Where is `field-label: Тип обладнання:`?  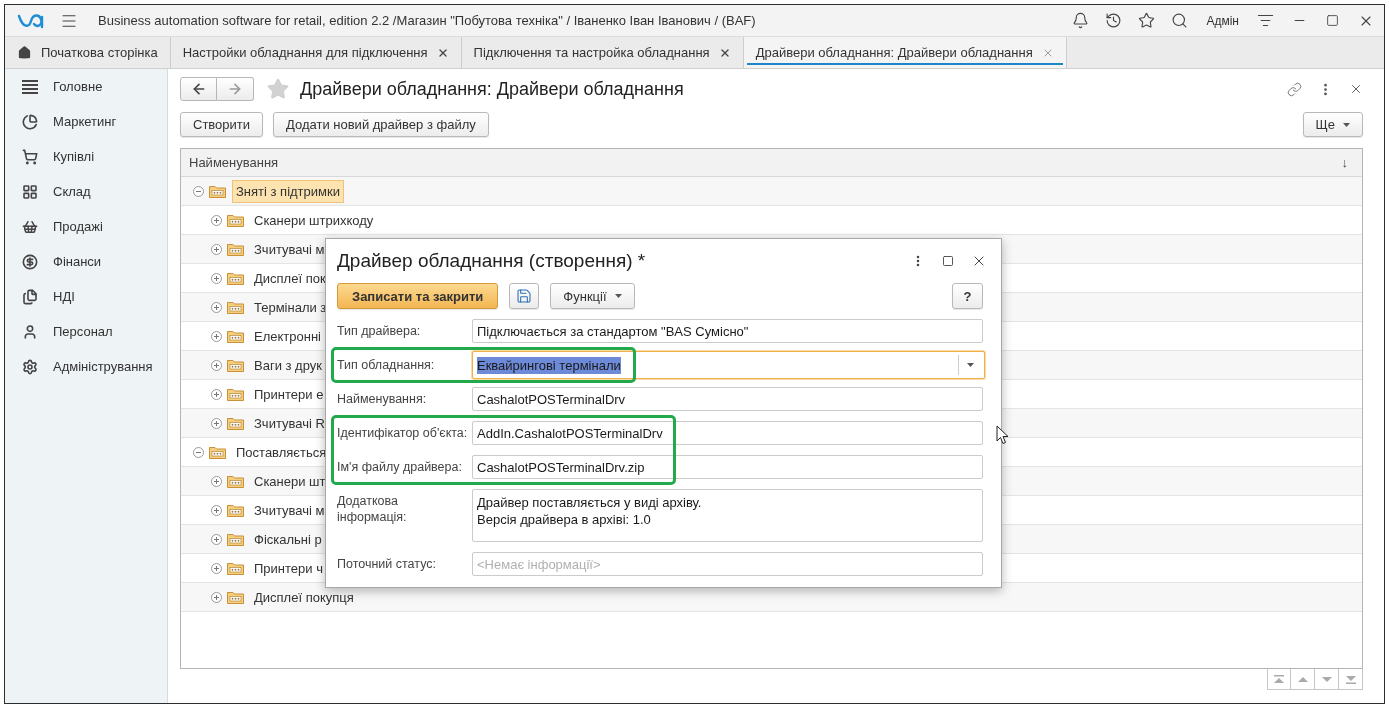
field-label: Тип обладнання: is located at coordinates (386, 365).